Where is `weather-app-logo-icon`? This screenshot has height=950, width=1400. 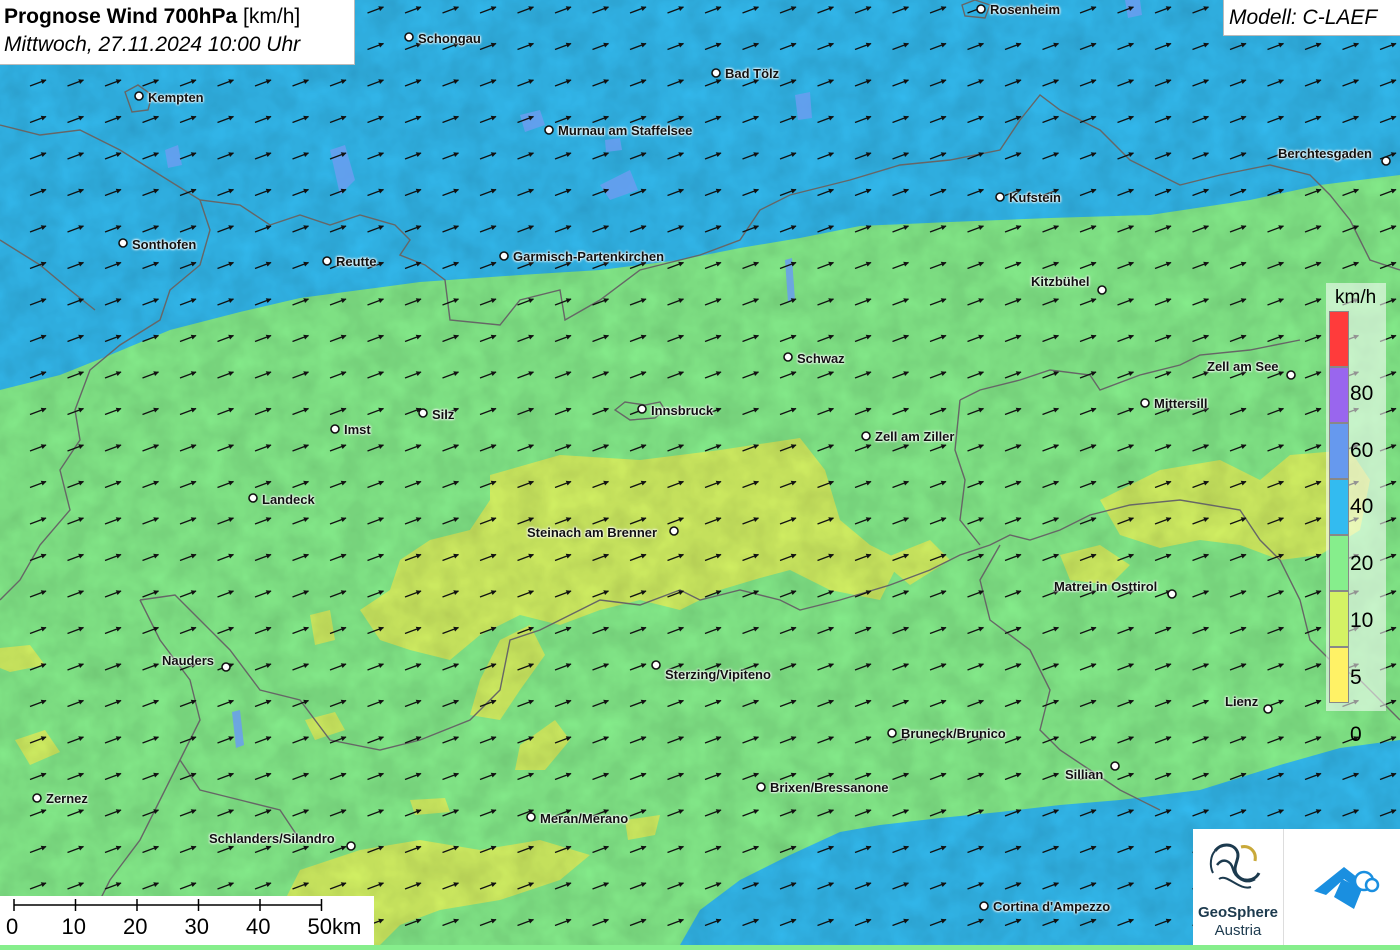 weather-app-logo-icon is located at coordinates (1347, 888).